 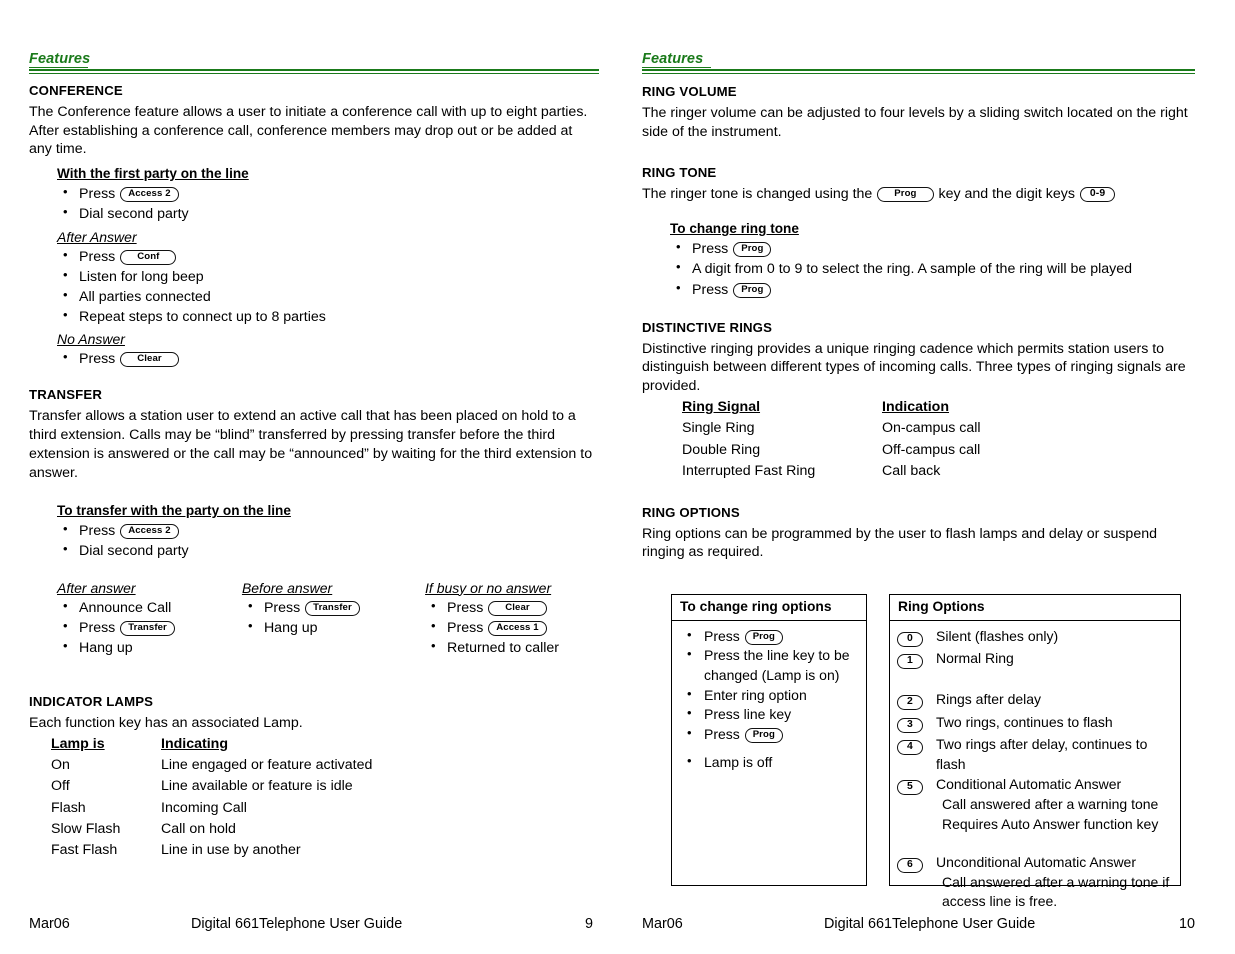 What do you see at coordinates (328, 316) in the screenshot?
I see `list-item: Repeat steps to connect up to 8 parties` at bounding box center [328, 316].